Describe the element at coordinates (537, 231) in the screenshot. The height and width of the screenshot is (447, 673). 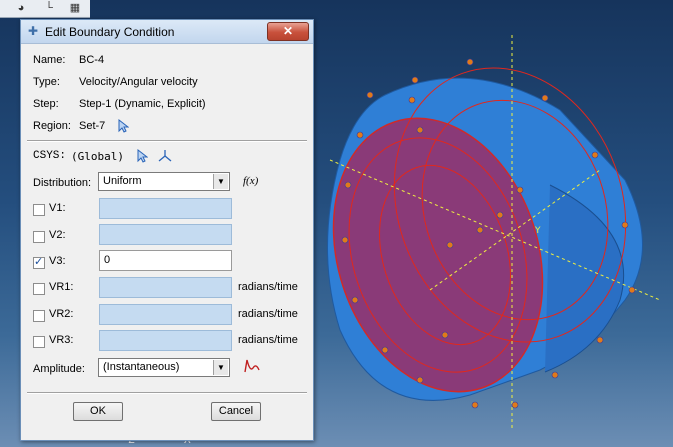
I see `svg-text: Y` at that location.